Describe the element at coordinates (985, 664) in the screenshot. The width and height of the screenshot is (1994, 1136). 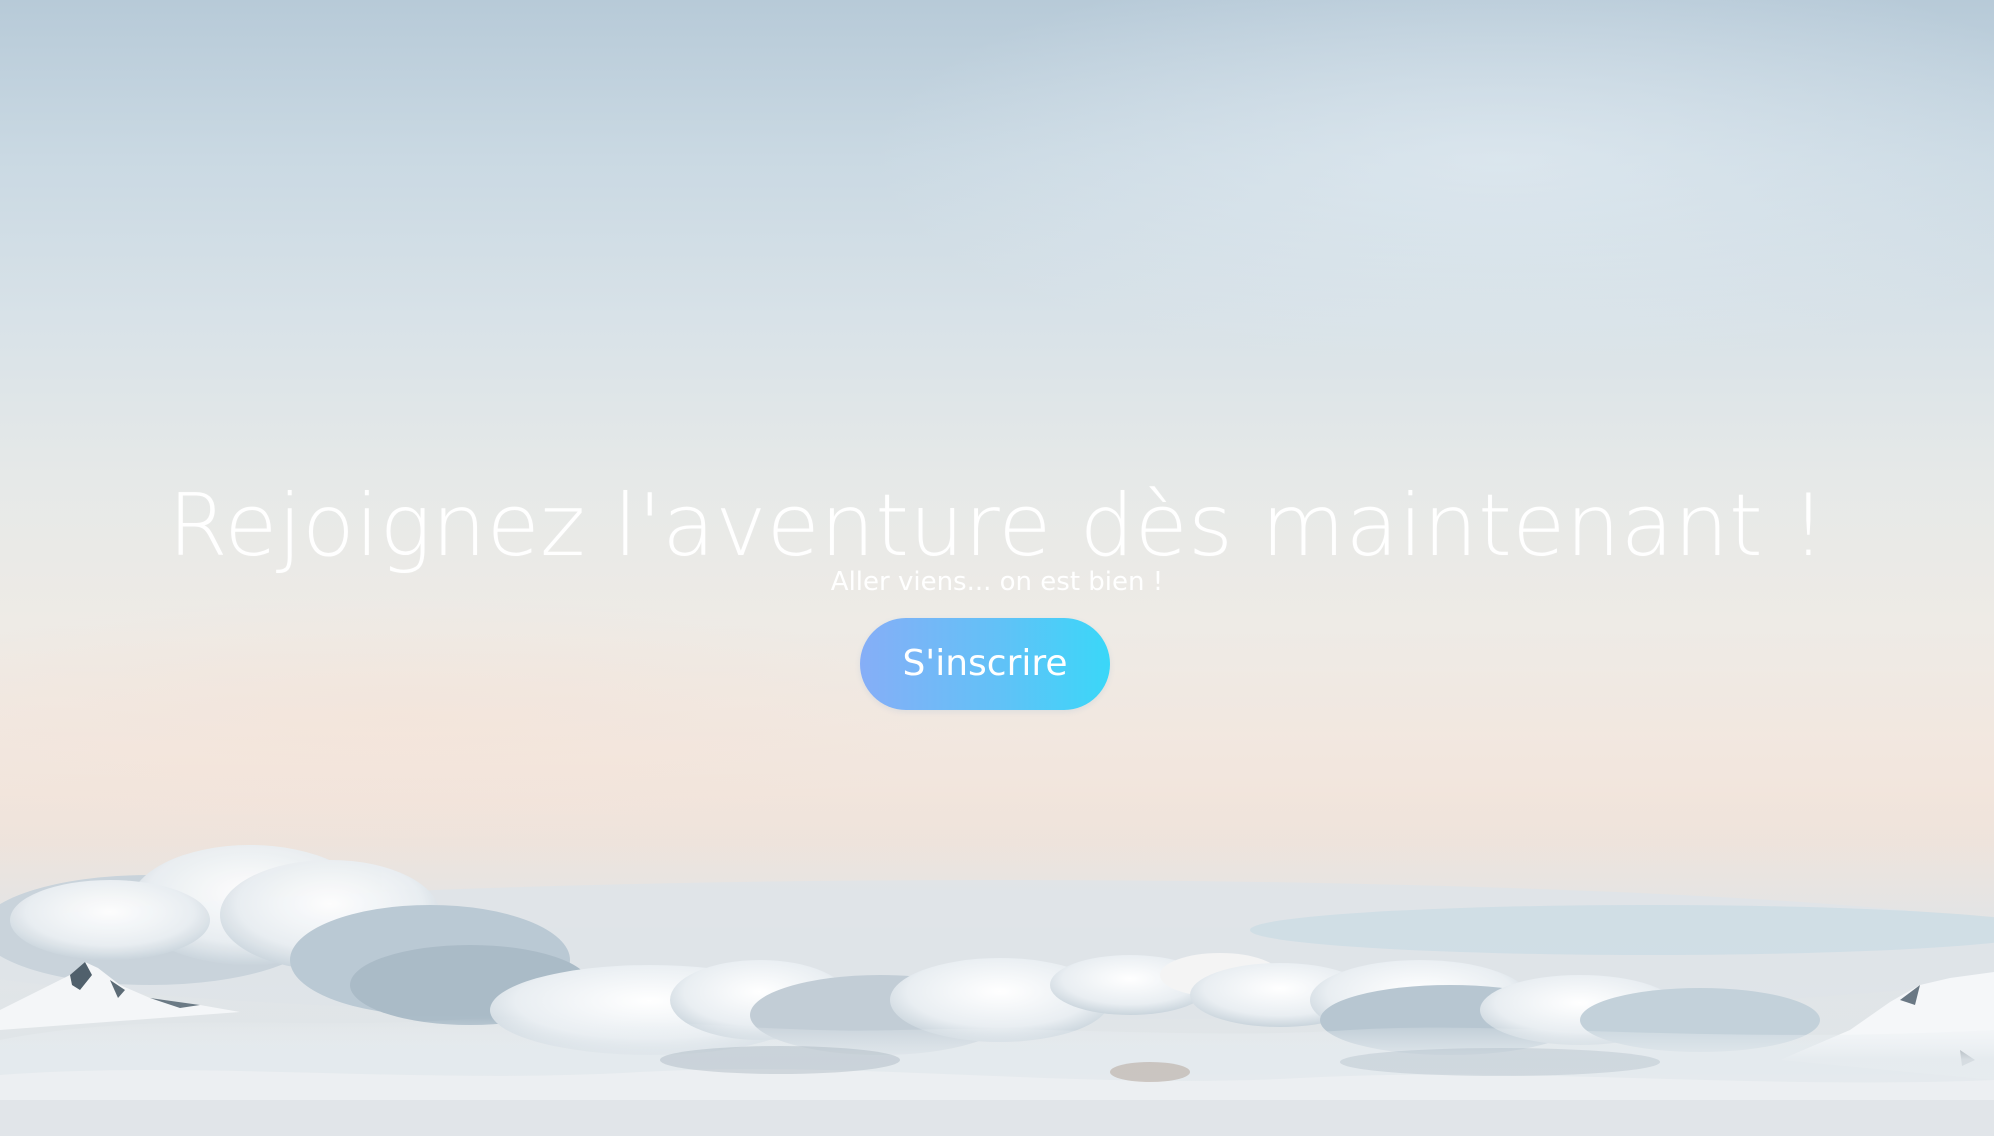
I see `signup-button: S'inscrire` at that location.